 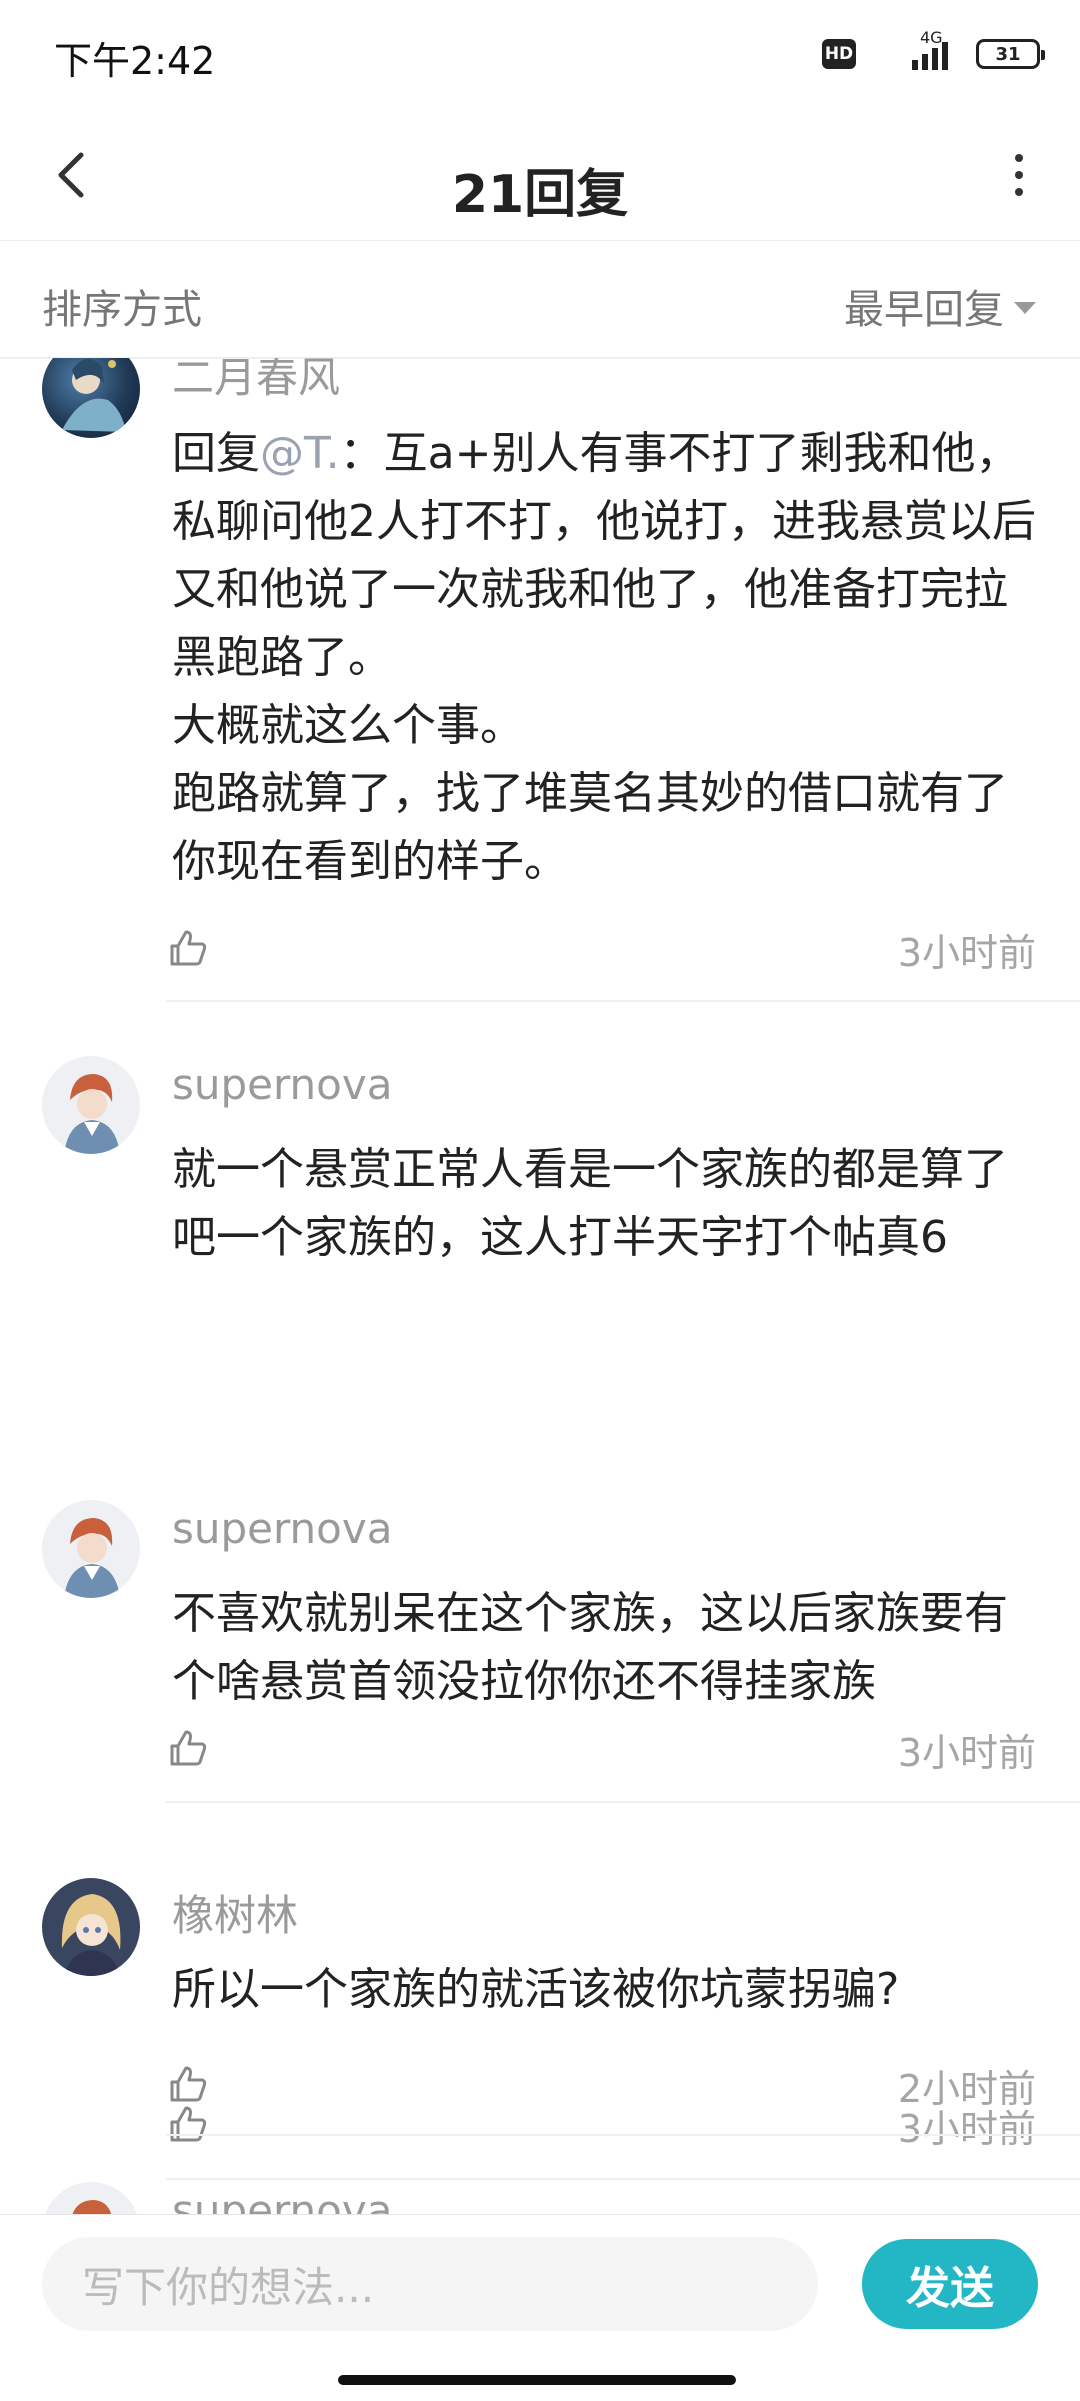 What do you see at coordinates (536, 1989) in the screenshot?
I see `comment-text: 所以一个家族的就活该被你坑蒙拐骗?` at bounding box center [536, 1989].